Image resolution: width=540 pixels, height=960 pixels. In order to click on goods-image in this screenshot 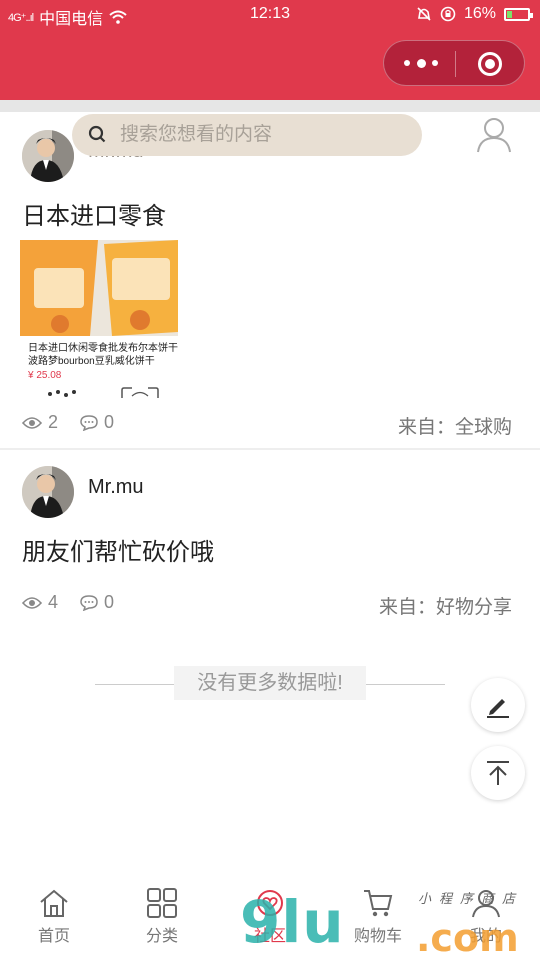, I will do `click(99, 288)`.